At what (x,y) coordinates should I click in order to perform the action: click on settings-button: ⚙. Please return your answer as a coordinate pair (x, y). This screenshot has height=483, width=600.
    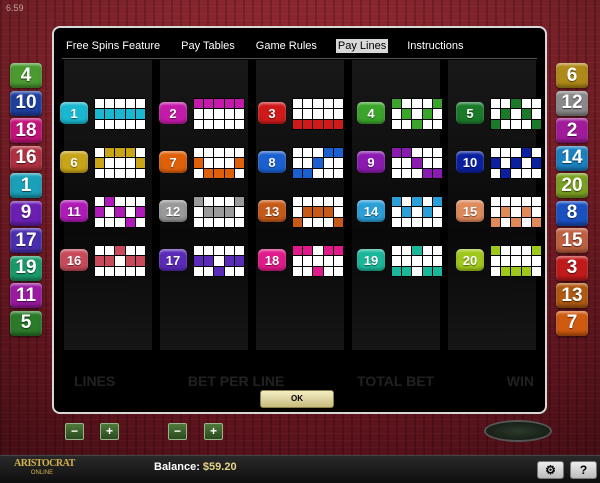
    Looking at the image, I should click on (550, 470).